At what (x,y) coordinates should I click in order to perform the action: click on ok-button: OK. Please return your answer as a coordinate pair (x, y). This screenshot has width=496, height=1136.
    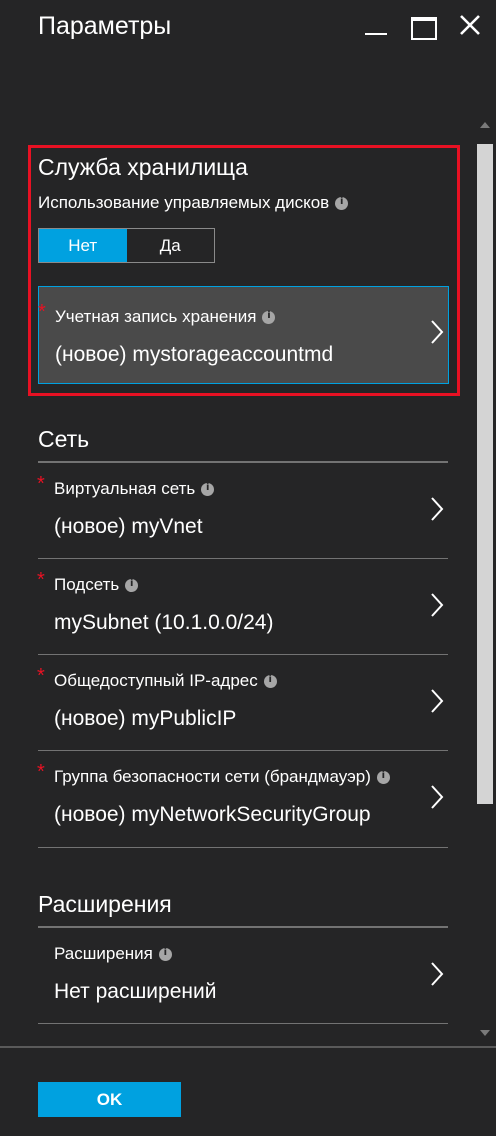
    Looking at the image, I should click on (109, 1099).